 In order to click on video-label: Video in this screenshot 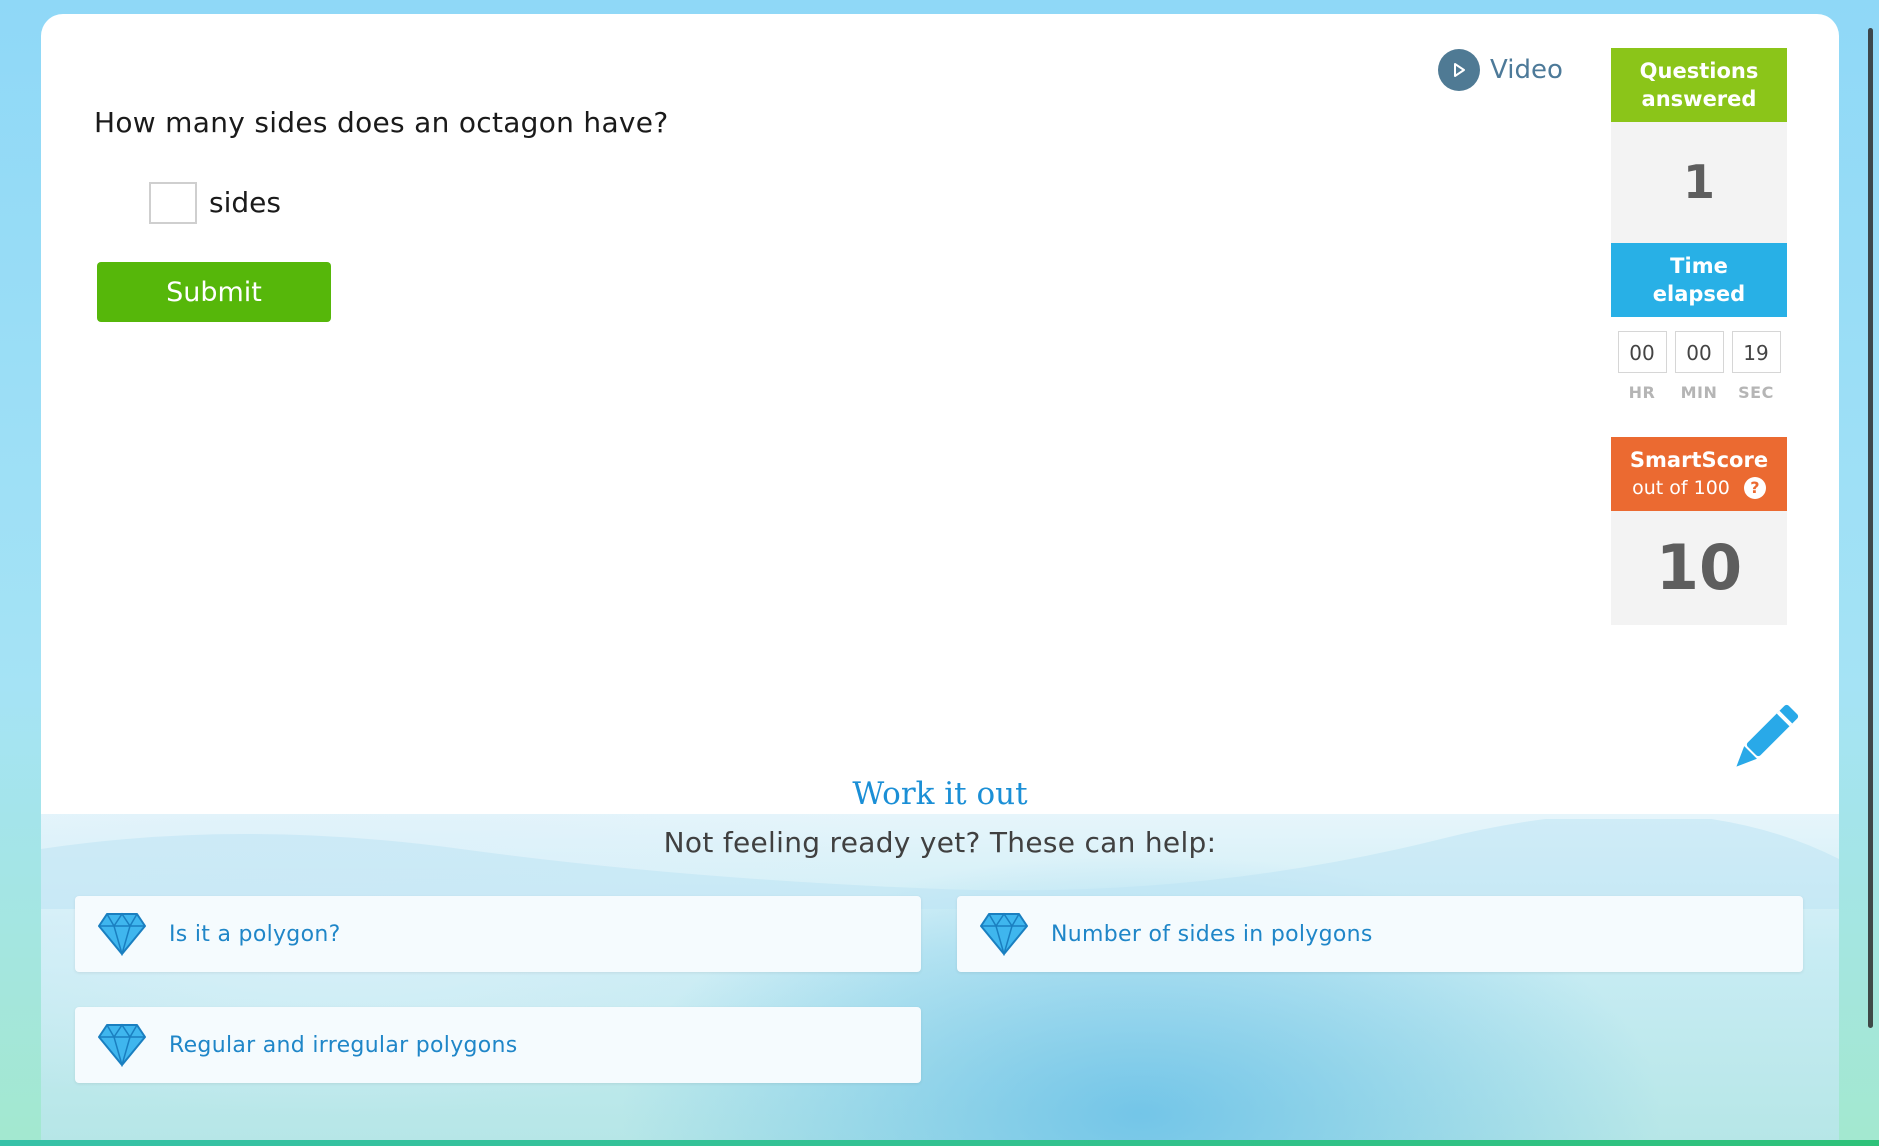, I will do `click(1526, 70)`.